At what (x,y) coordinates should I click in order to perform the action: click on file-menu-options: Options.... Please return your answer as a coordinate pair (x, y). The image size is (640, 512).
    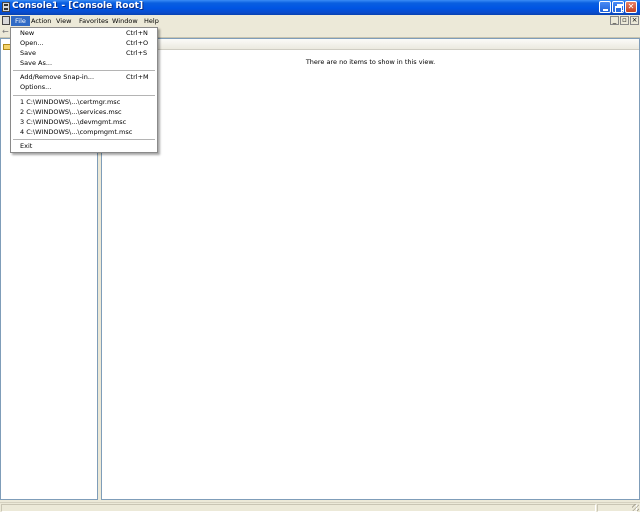
    Looking at the image, I should click on (84, 87).